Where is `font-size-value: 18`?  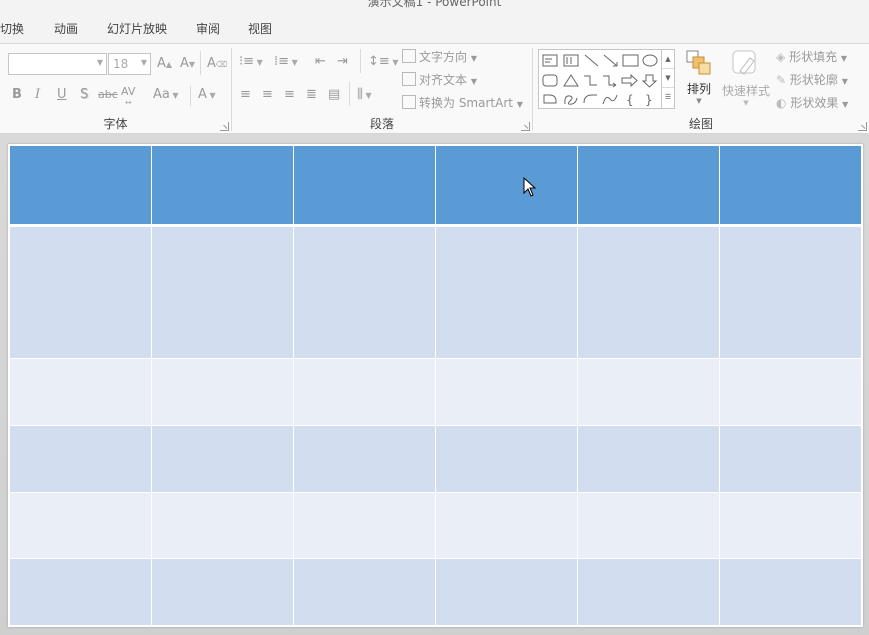 font-size-value: 18 is located at coordinates (121, 64).